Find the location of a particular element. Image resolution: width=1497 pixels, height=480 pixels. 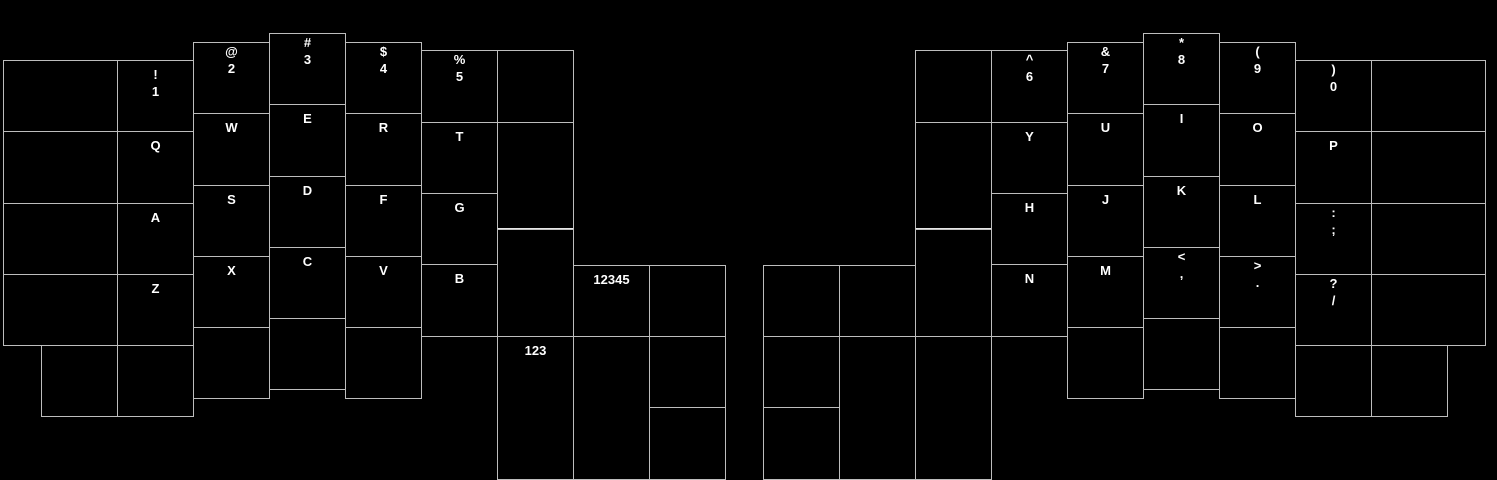

key-y: Y is located at coordinates (1029, 158).